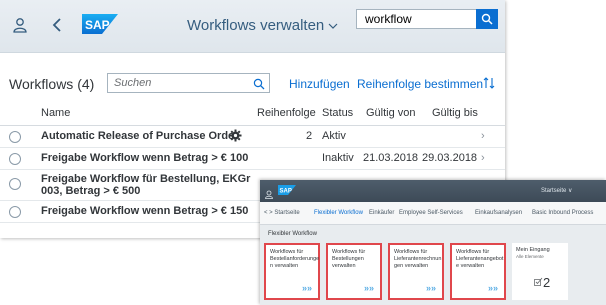 This screenshot has height=305, width=606. I want to click on column-header-order: Reihenfolge, so click(286, 113).